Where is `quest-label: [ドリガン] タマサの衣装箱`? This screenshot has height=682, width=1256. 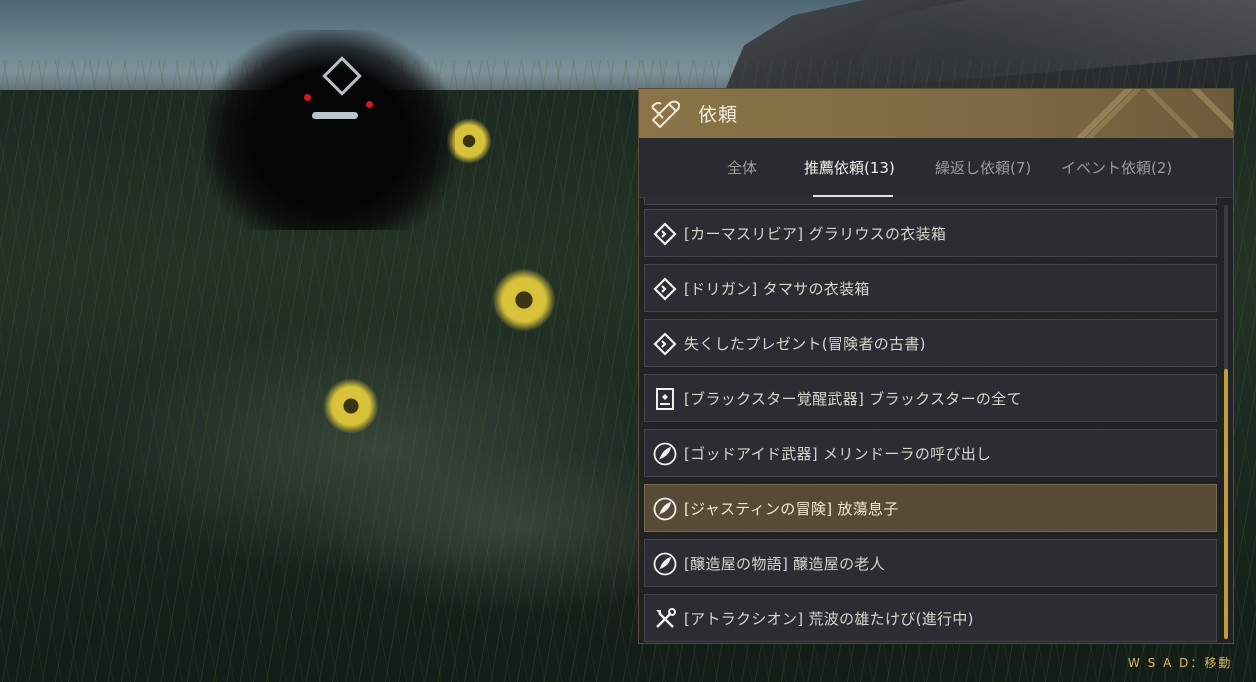
quest-label: [ドリガン] タマサの衣装箱 is located at coordinates (777, 289).